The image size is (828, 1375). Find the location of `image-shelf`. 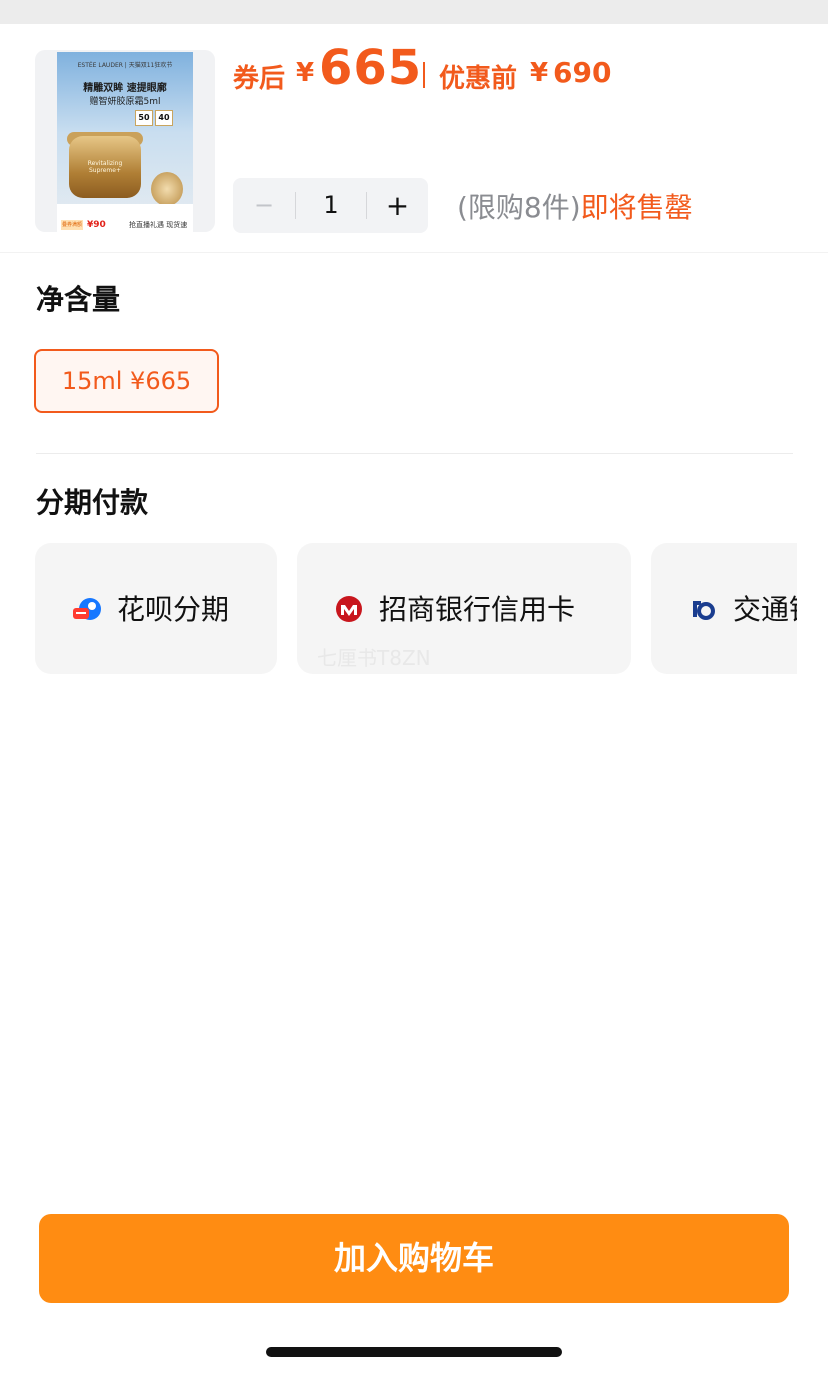

image-shelf is located at coordinates (125, 211).